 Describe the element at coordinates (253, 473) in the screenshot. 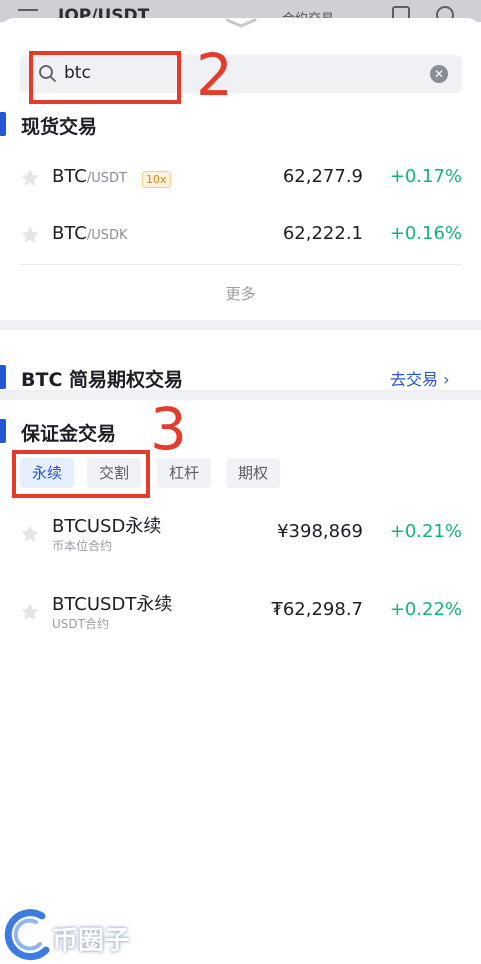

I see `tab-options: 期权` at that location.